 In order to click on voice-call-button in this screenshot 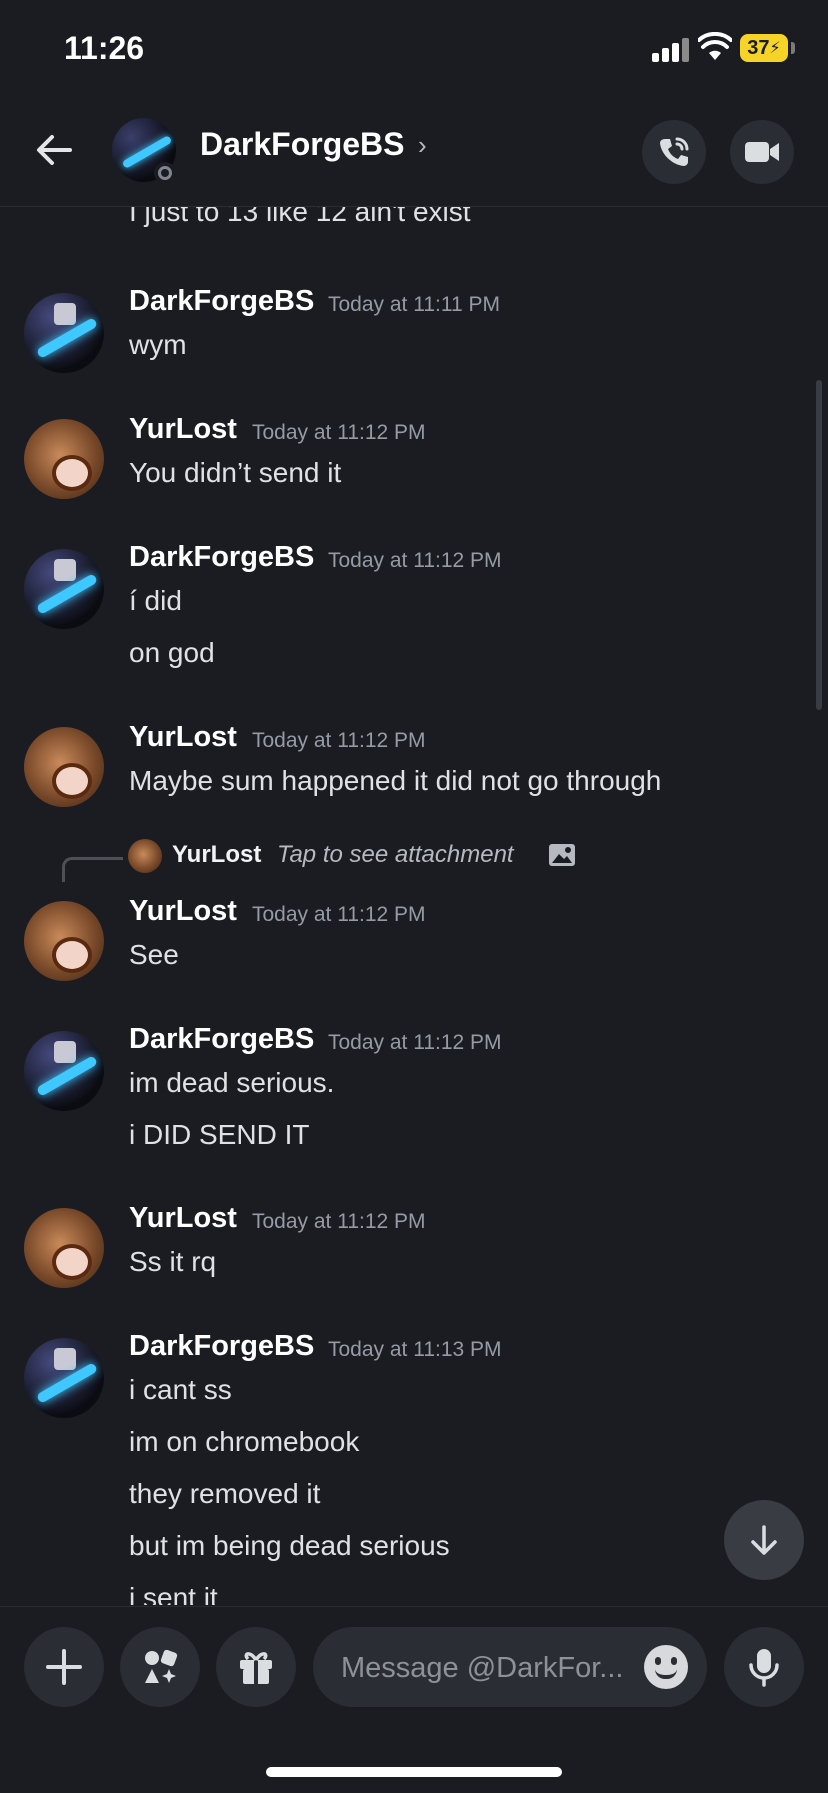, I will do `click(674, 152)`.